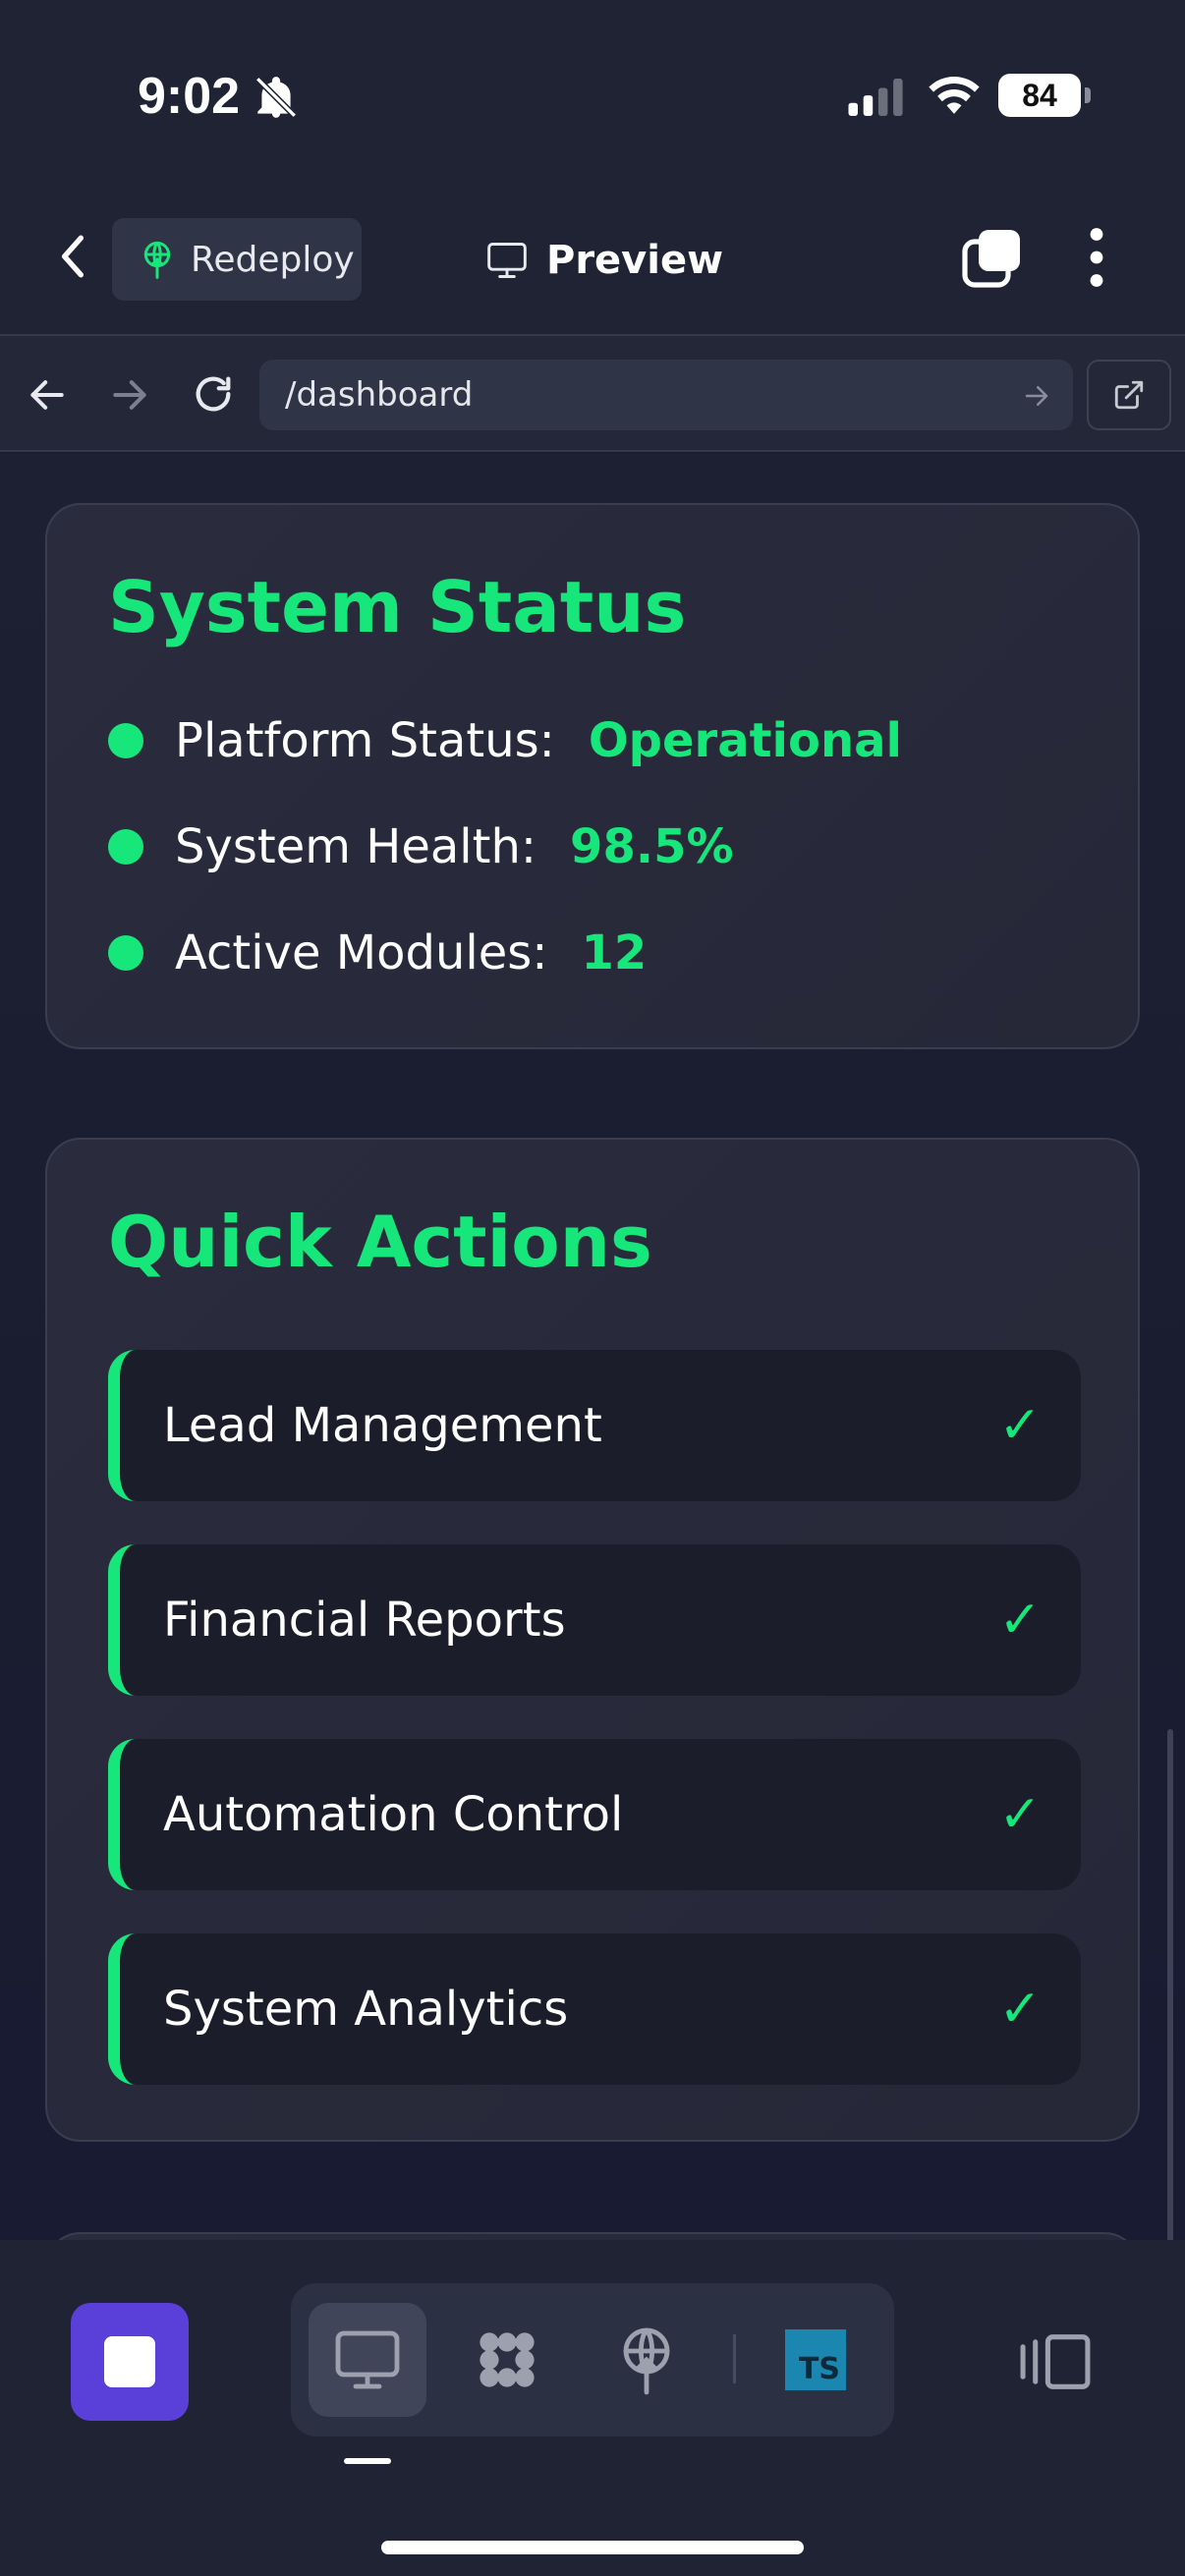 The height and width of the screenshot is (2576, 1185). Describe the element at coordinates (273, 259) in the screenshot. I see `redeploy-label: Redeploy` at that location.